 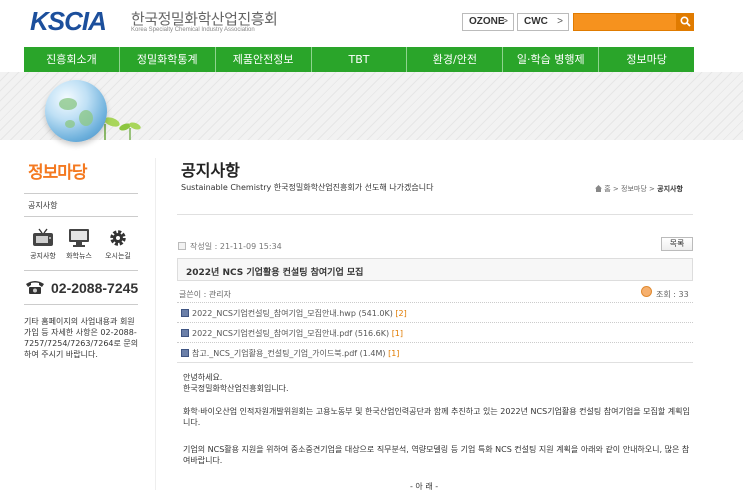 I want to click on search-input, so click(x=625, y=22).